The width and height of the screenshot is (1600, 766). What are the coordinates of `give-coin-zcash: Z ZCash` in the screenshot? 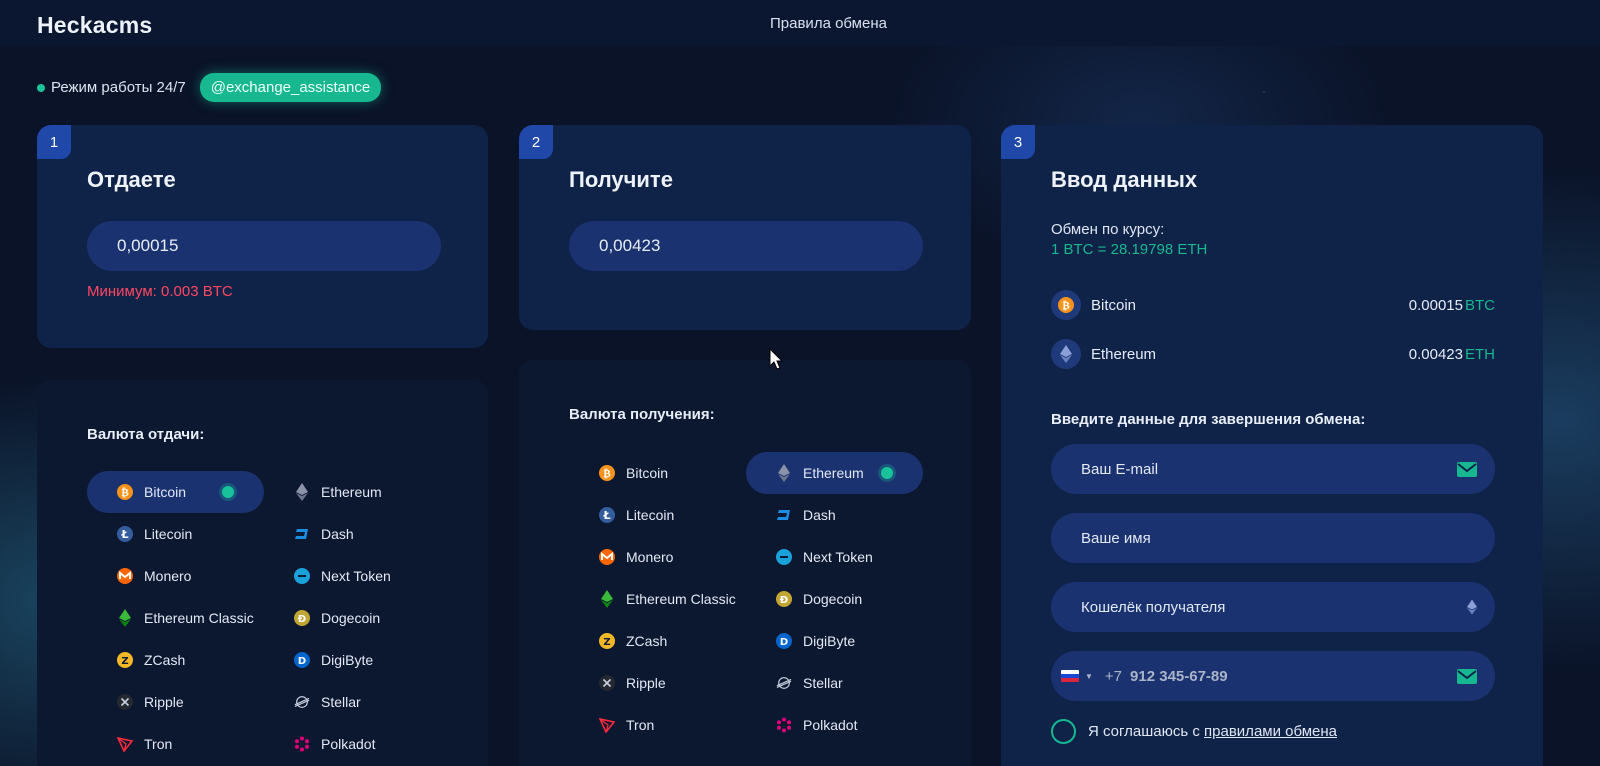 It's located at (175, 660).